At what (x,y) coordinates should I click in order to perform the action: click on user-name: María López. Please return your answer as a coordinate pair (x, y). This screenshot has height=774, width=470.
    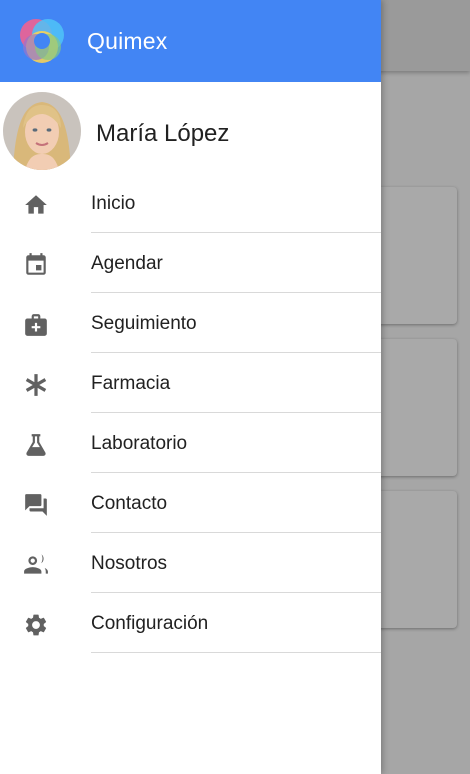
    Looking at the image, I should click on (163, 133).